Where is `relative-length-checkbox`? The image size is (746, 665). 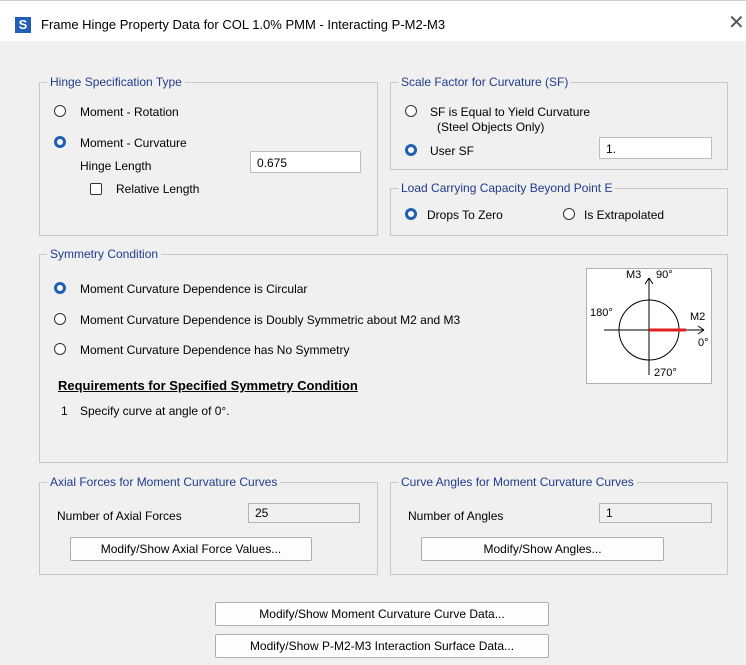 relative-length-checkbox is located at coordinates (96, 189).